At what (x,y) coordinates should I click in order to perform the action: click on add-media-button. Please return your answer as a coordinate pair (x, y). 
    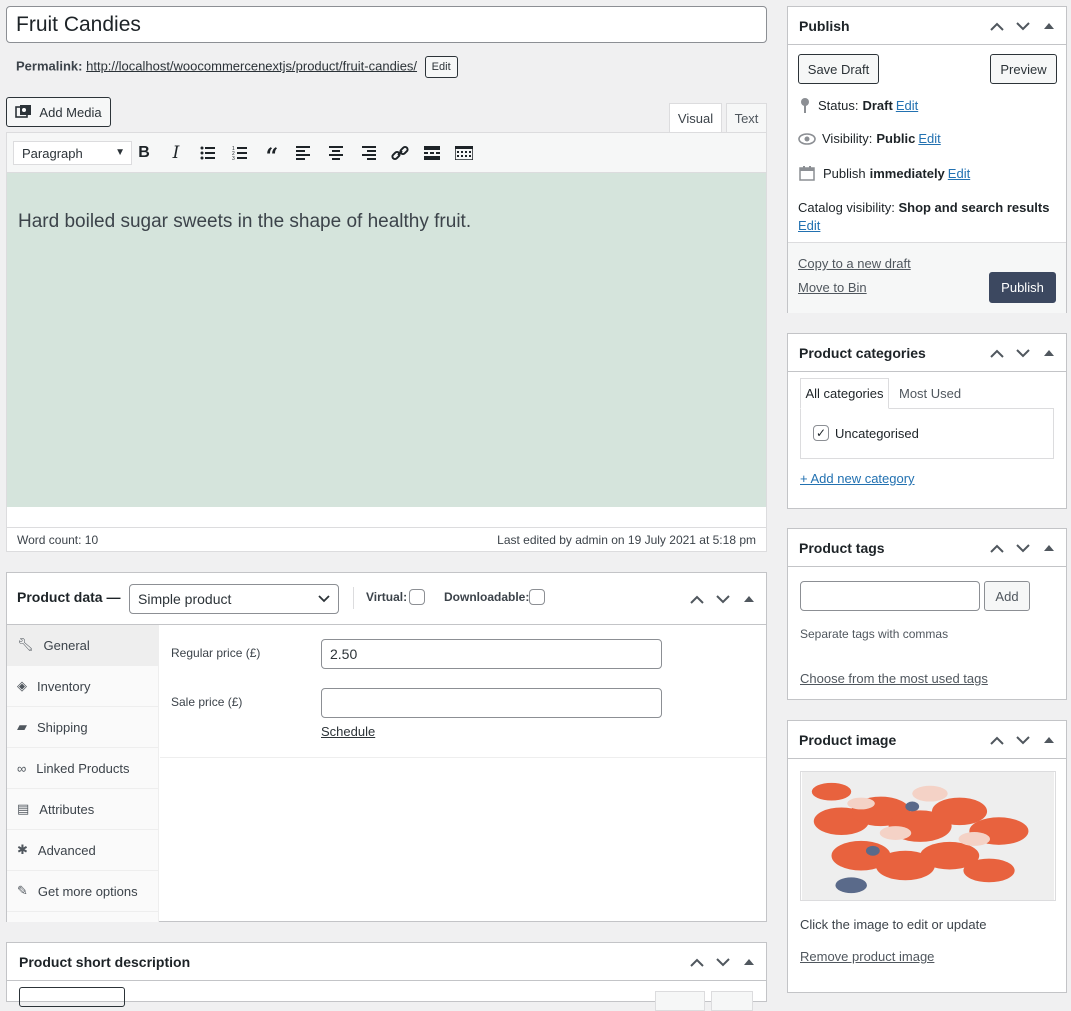
    Looking at the image, I should click on (72, 997).